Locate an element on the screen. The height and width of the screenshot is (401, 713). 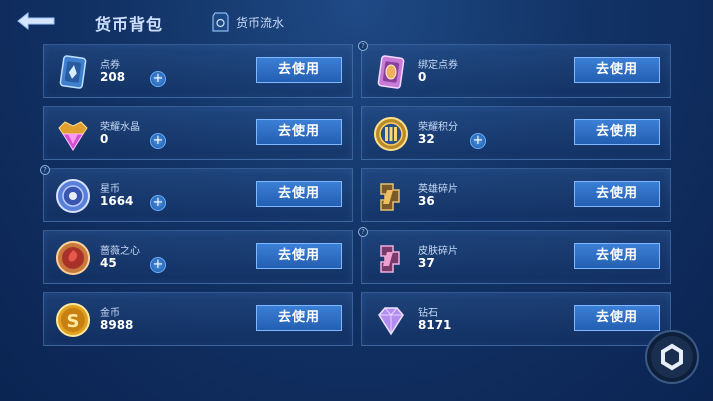
add-rose-heart-button: + is located at coordinates (158, 265).